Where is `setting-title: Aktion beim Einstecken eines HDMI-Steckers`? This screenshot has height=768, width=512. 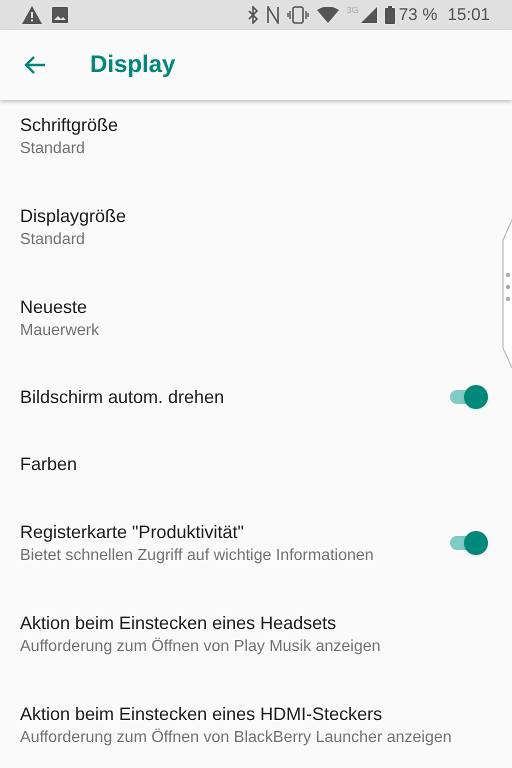
setting-title: Aktion beim Einstecken eines HDMI-Steckers is located at coordinates (202, 714).